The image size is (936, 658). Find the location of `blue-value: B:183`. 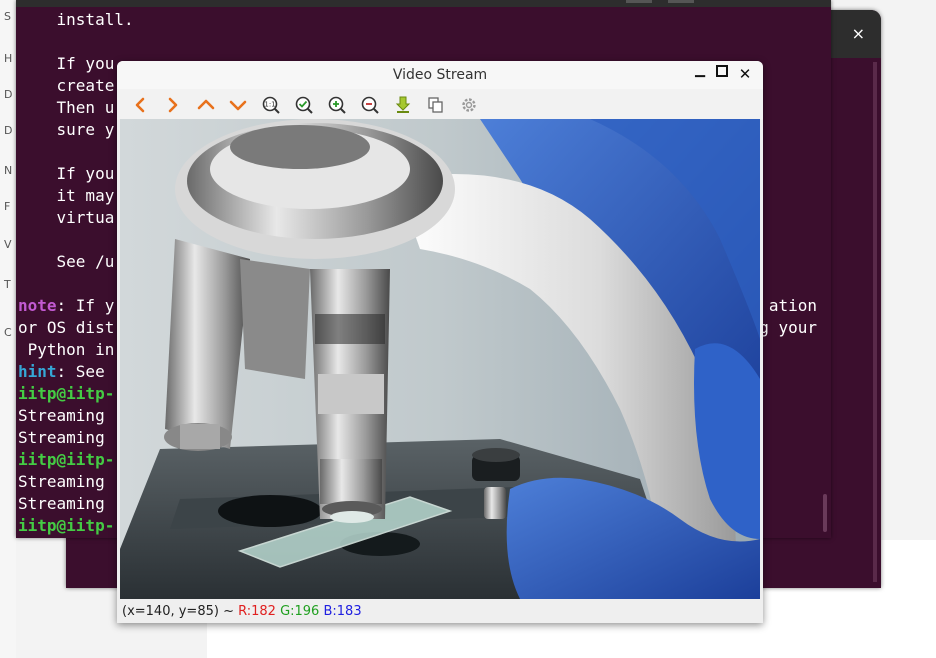

blue-value: B:183 is located at coordinates (342, 611).